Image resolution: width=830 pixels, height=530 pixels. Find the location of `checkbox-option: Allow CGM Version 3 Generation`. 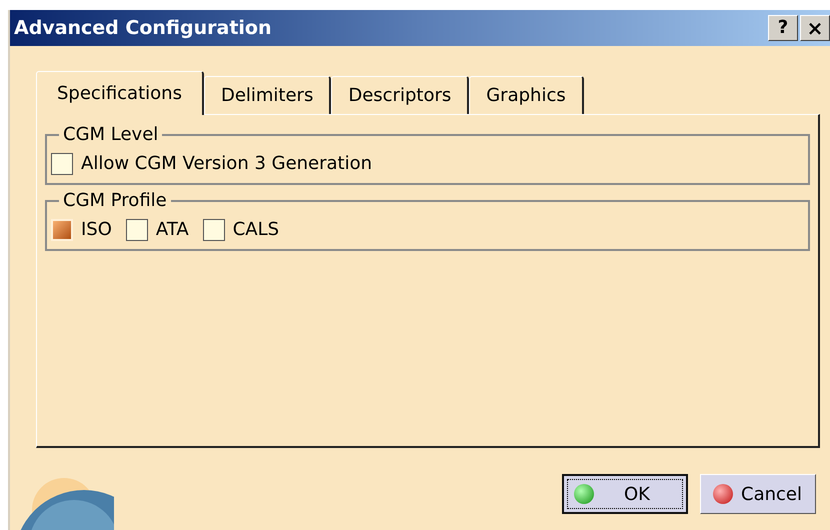

checkbox-option: Allow CGM Version 3 Generation is located at coordinates (211, 163).